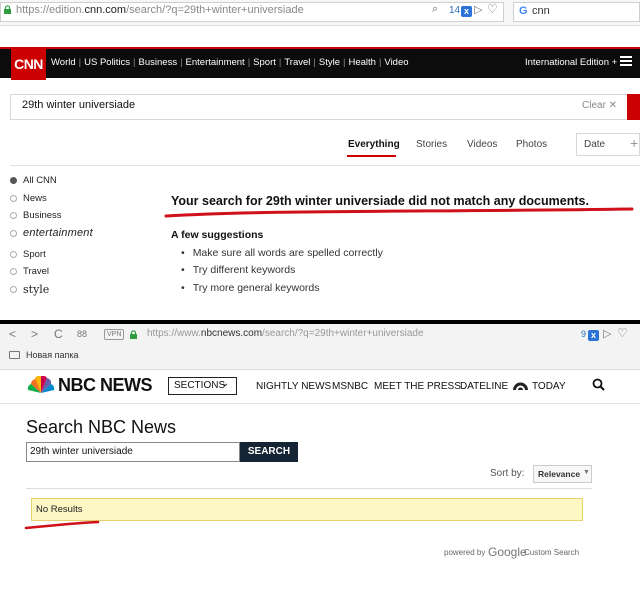 The width and height of the screenshot is (640, 592). Describe the element at coordinates (217, 235) in the screenshot. I see `suggestions-title: A few suggestions` at that location.